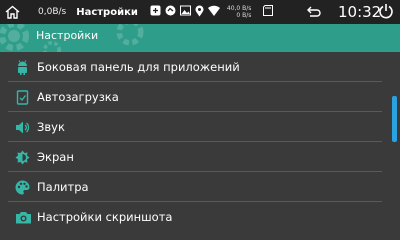 The image size is (400, 240). Describe the element at coordinates (67, 35) in the screenshot. I see `page-title: Настройки` at that location.